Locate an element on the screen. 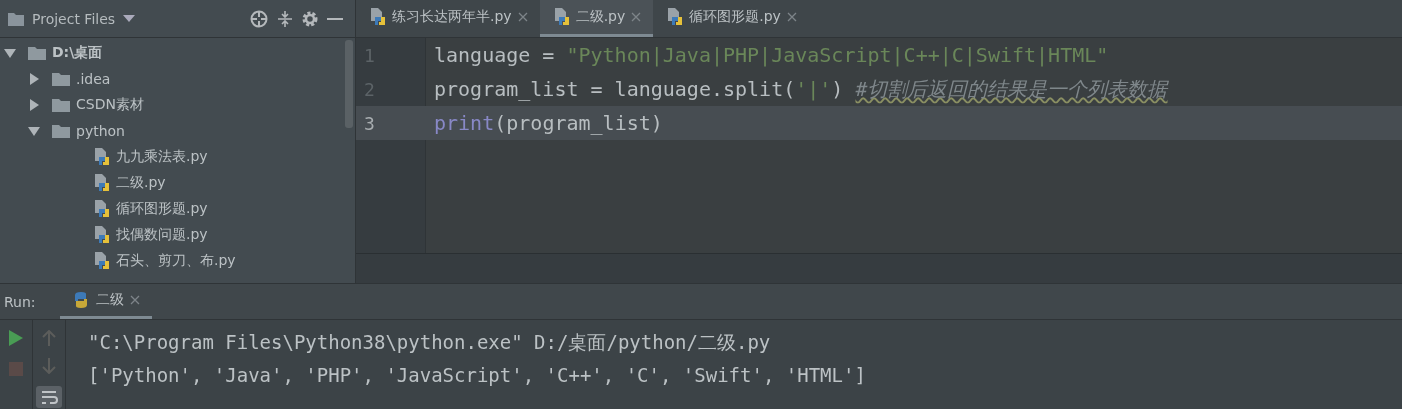 This screenshot has width=1402, height=409. editor-tab: 循环图形题.py is located at coordinates (731, 18).